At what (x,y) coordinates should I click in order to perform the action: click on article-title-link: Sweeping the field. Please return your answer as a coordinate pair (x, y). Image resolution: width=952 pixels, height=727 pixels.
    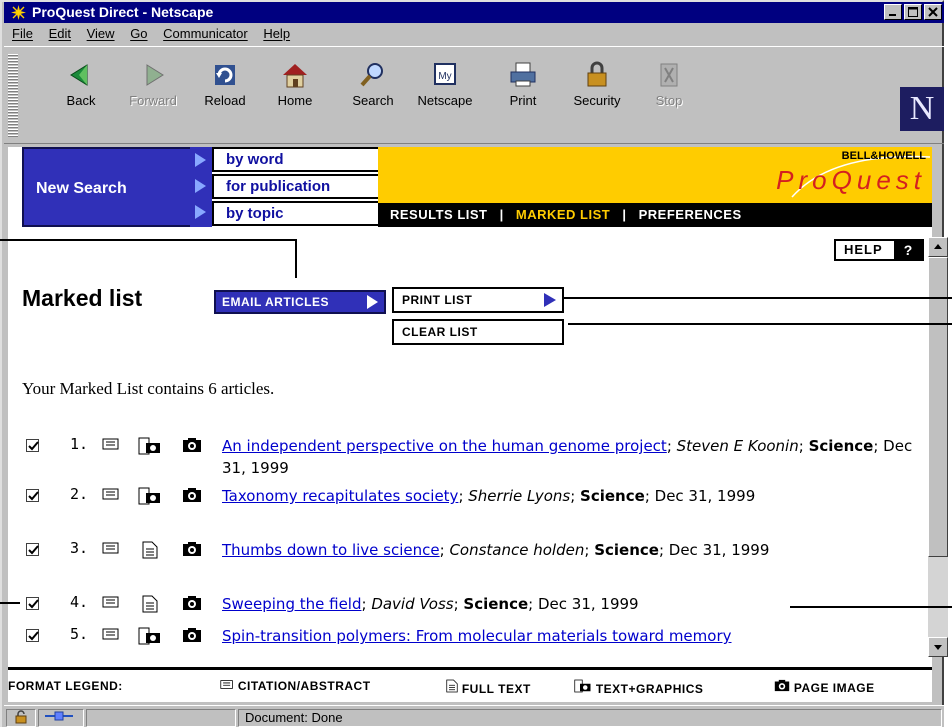
    Looking at the image, I should click on (291, 604).